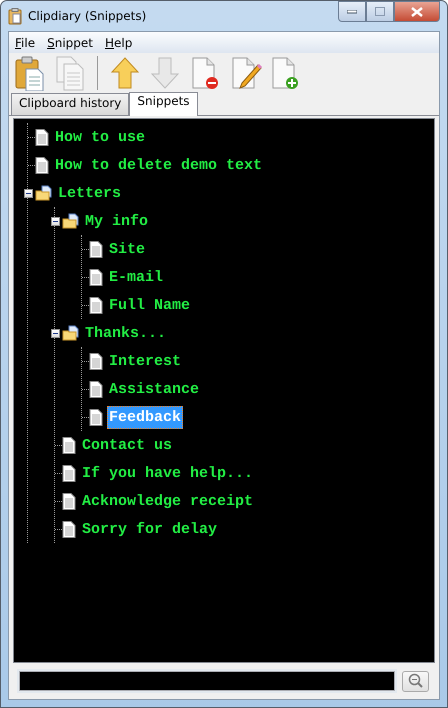  What do you see at coordinates (125, 73) in the screenshot?
I see `up-arrow-icon` at bounding box center [125, 73].